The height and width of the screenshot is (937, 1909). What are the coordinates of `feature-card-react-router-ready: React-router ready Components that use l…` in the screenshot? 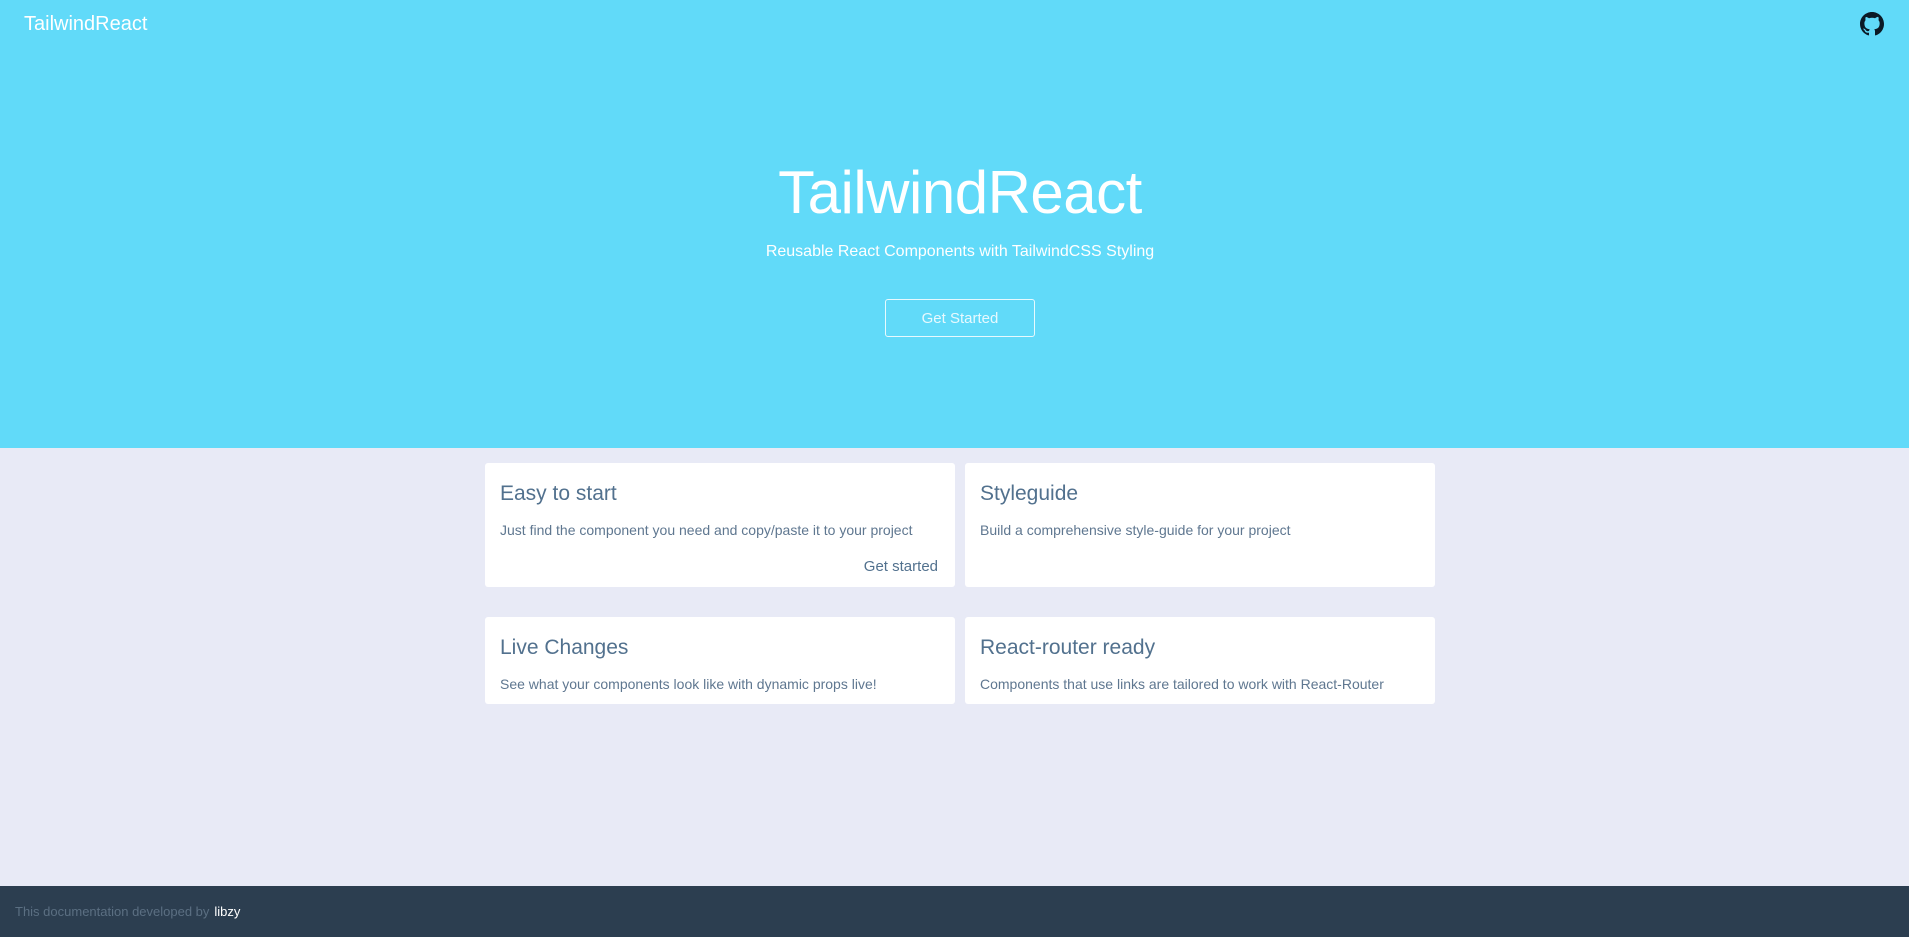 It's located at (1200, 660).